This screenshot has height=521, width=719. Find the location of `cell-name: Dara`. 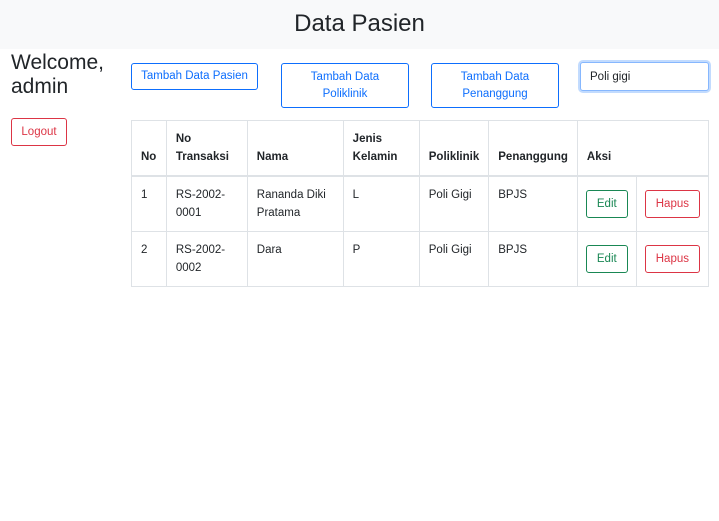

cell-name: Dara is located at coordinates (295, 259).